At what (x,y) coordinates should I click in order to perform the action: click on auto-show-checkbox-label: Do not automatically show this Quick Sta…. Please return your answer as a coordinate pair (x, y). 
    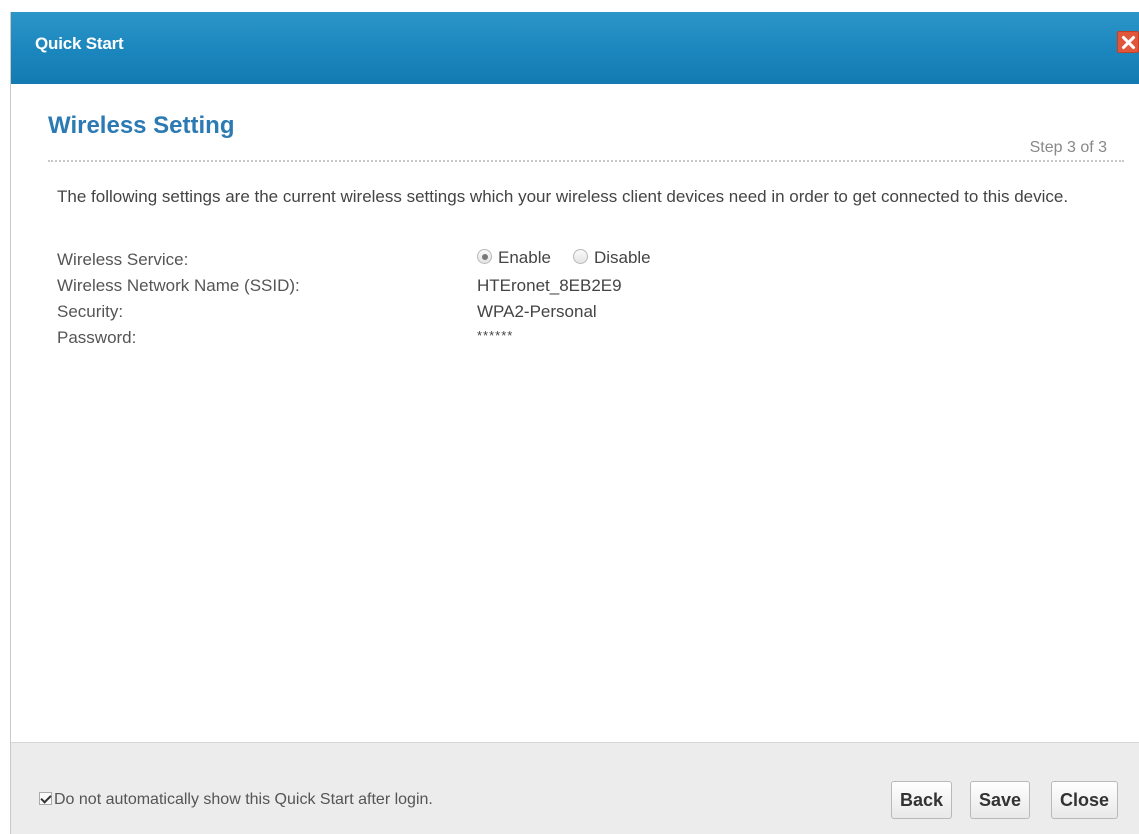
    Looking at the image, I should click on (243, 799).